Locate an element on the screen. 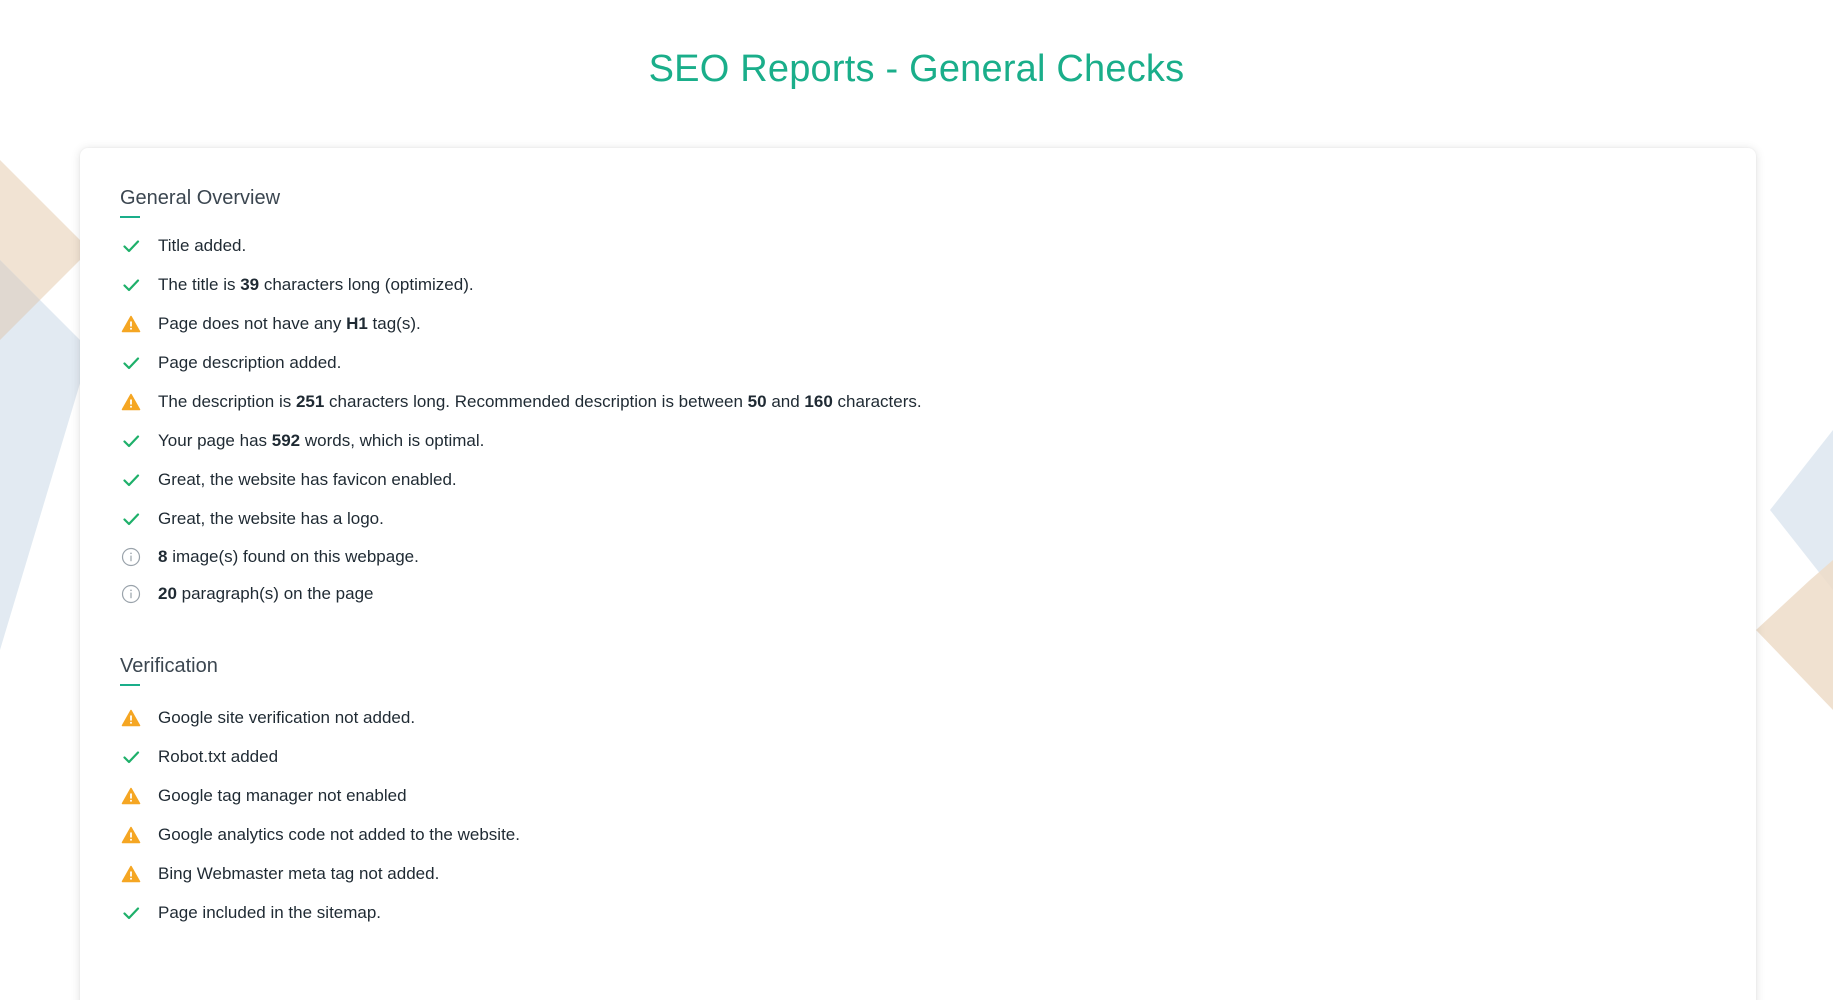  check-message-text: words, which is optimal. is located at coordinates (392, 440).